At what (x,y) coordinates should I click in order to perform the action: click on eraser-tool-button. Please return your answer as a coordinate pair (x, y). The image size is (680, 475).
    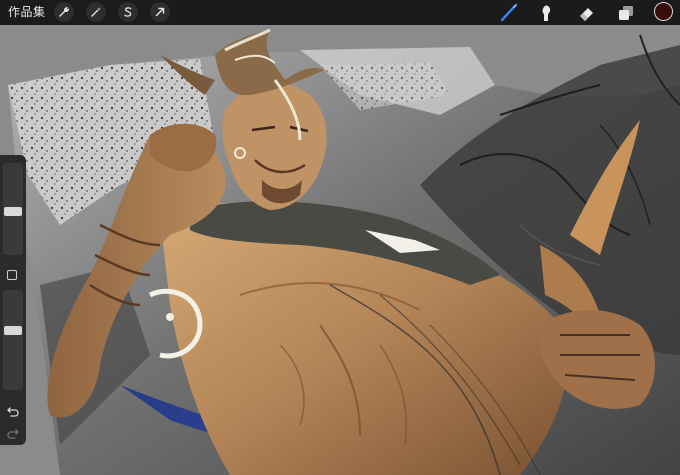
    Looking at the image, I should click on (587, 12).